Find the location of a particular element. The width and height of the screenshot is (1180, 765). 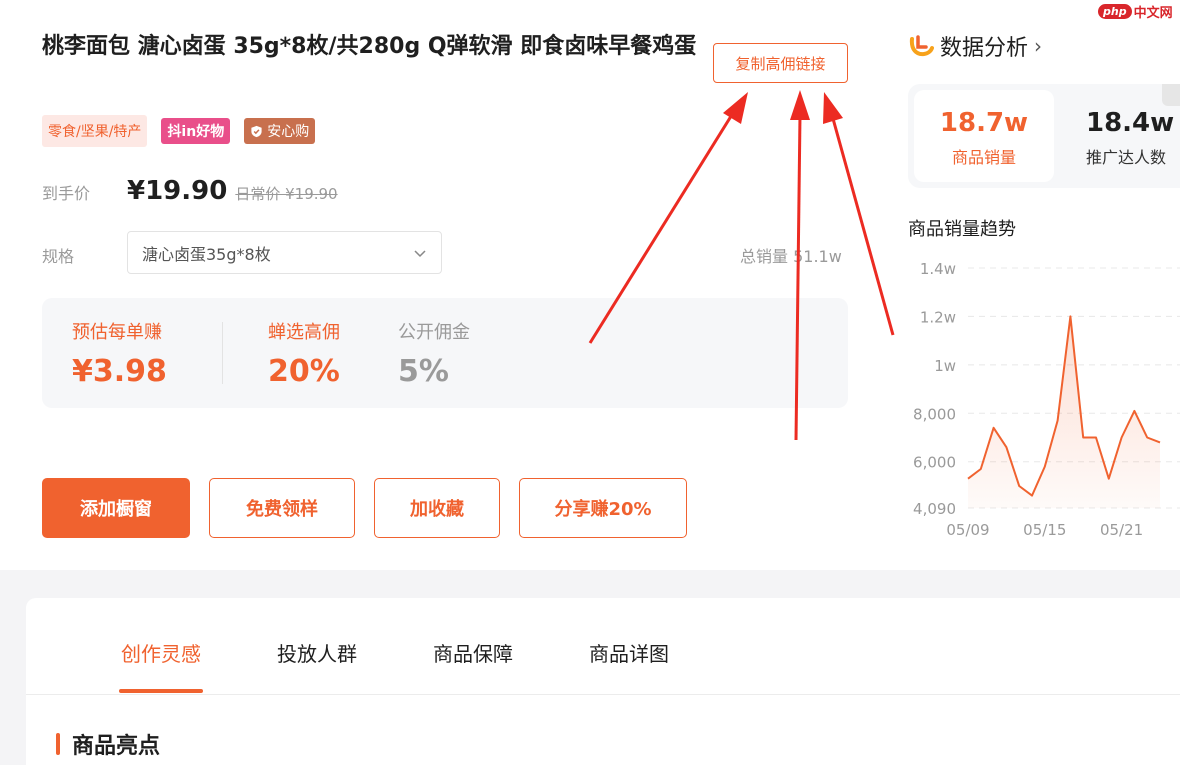

spec-selected-value: 溏心卤蛋35g*8枚 is located at coordinates (206, 254).